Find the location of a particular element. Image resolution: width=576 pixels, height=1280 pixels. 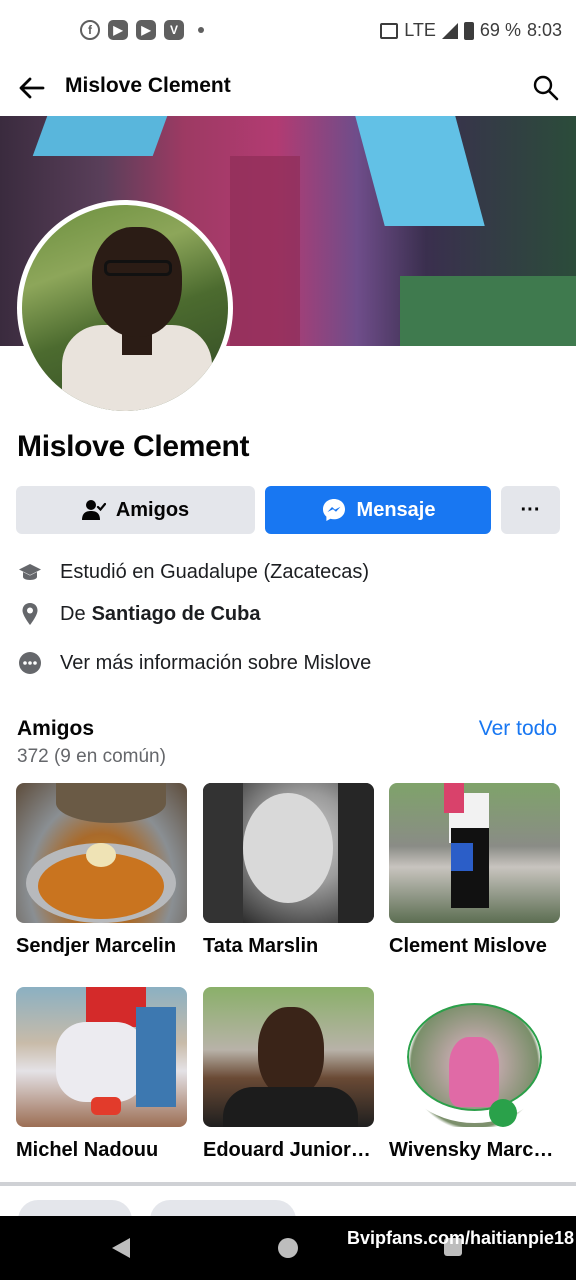

profile-picture is located at coordinates (125, 308).